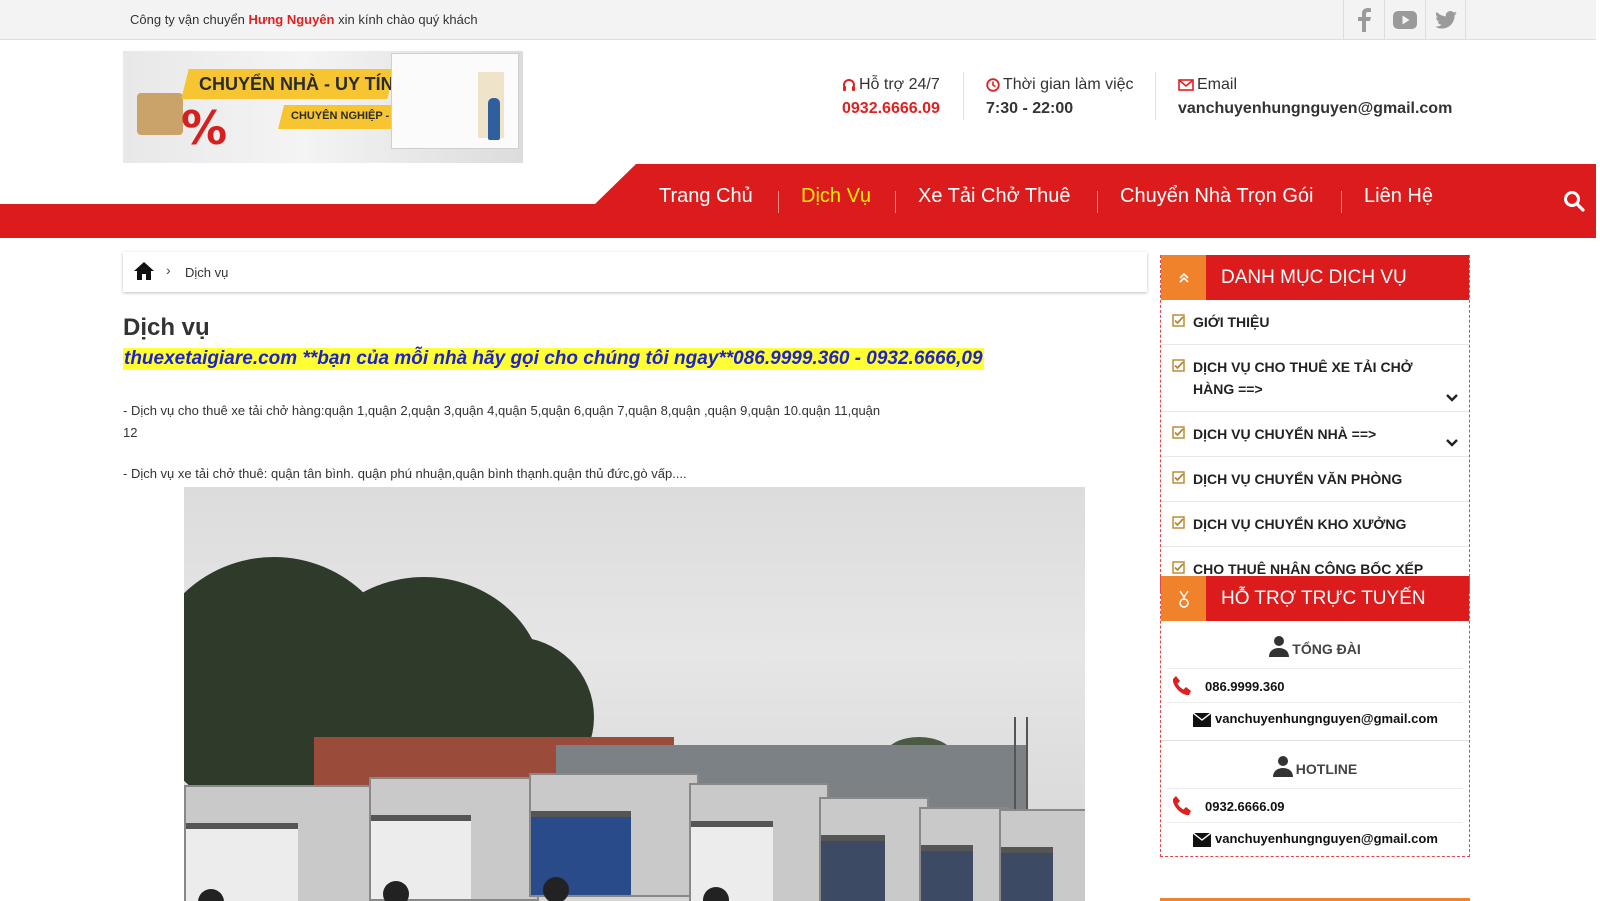 Image resolution: width=1600 pixels, height=901 pixels. What do you see at coordinates (204, 128) in the screenshot?
I see `logo-percent: %` at bounding box center [204, 128].